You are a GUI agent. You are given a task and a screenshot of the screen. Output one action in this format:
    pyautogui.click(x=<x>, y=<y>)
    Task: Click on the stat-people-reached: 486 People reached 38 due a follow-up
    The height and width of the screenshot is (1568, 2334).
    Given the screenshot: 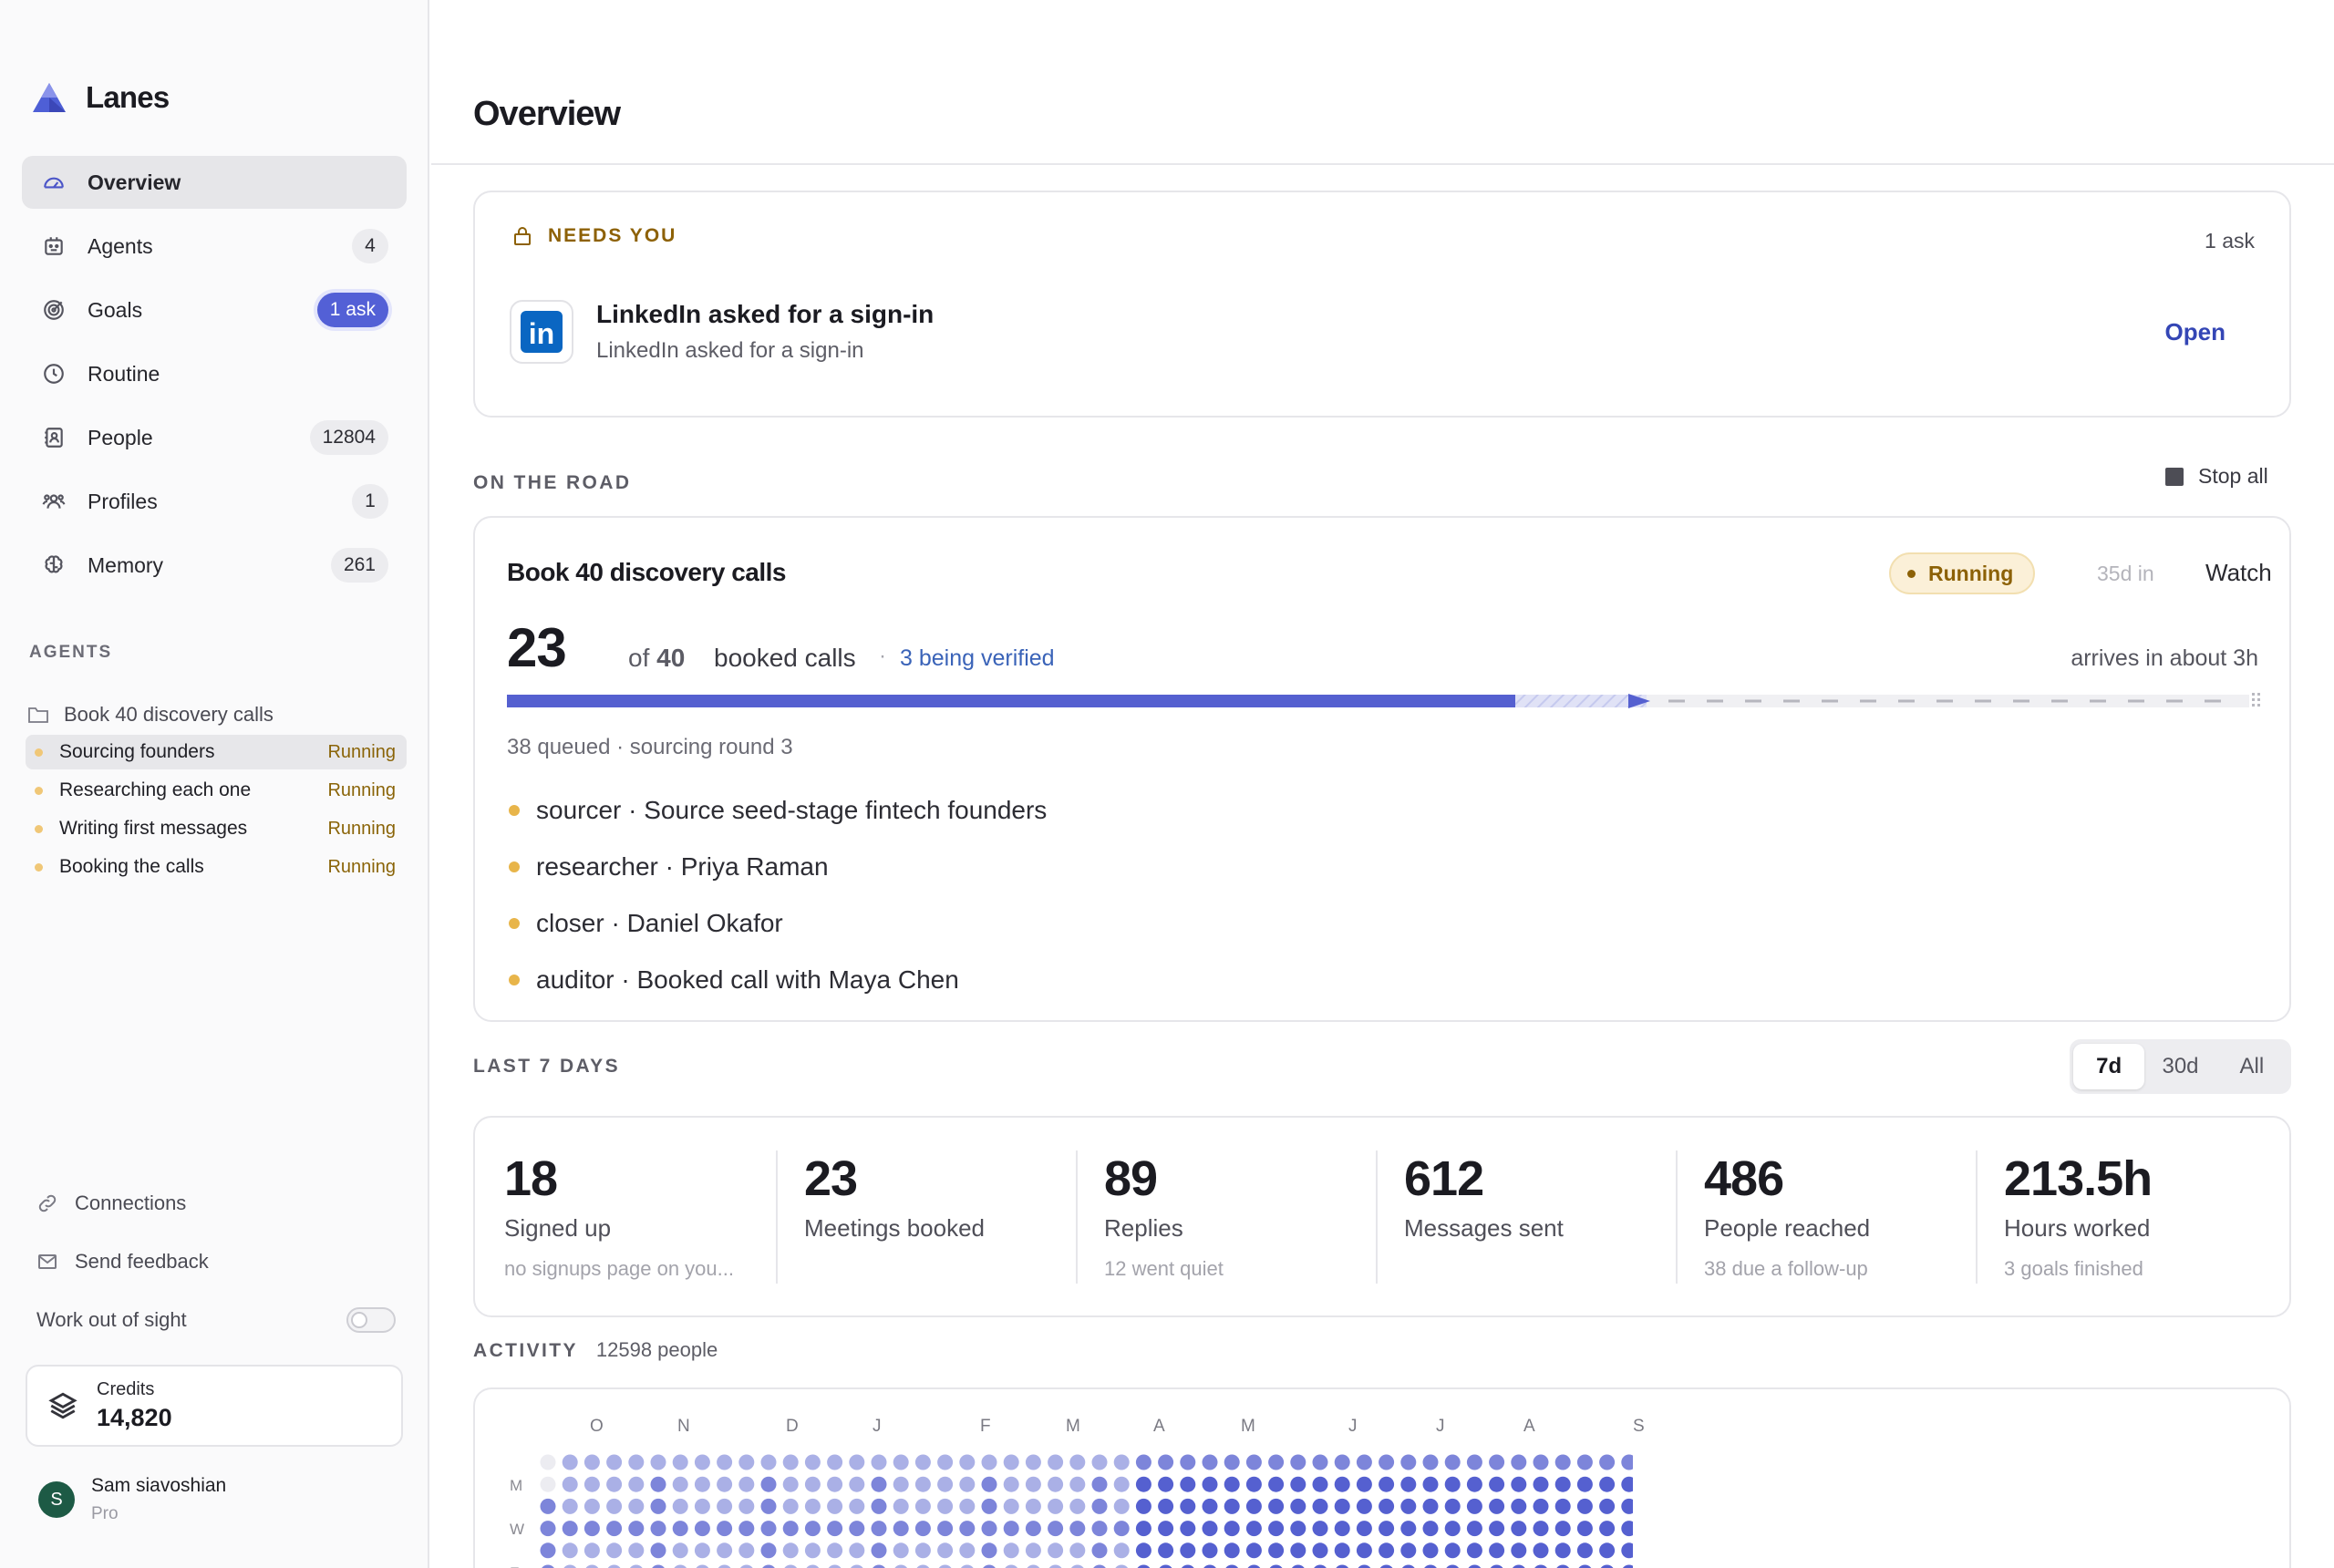 What is the action you would take?
    pyautogui.click(x=1787, y=1217)
    